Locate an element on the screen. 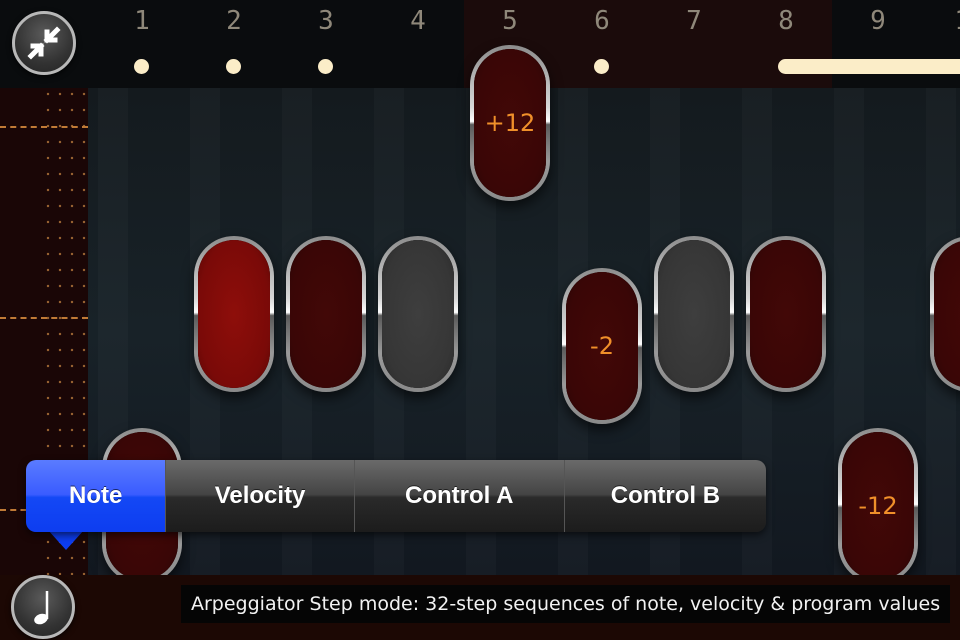 The width and height of the screenshot is (960, 640). collapse-button is located at coordinates (44, 43).